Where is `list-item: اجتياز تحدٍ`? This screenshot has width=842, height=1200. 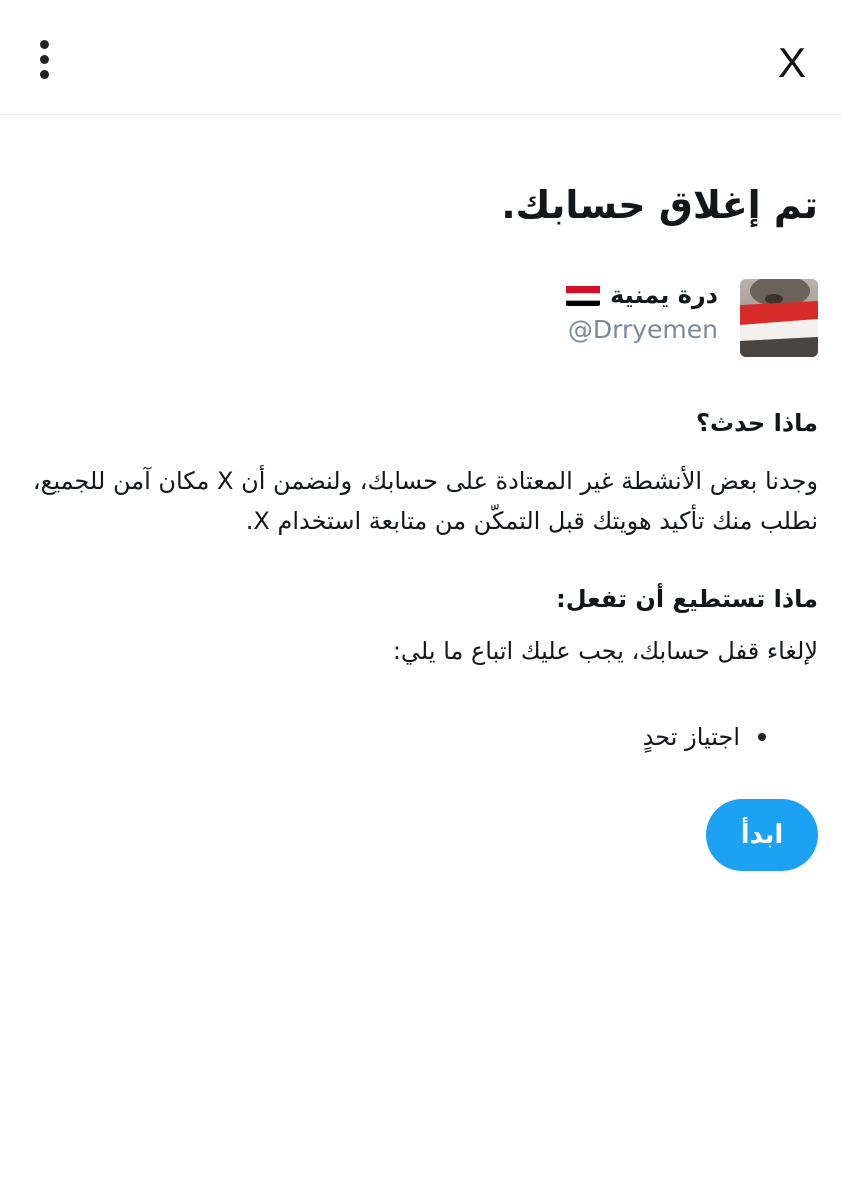 list-item: اجتياز تحدٍ is located at coordinates (691, 737).